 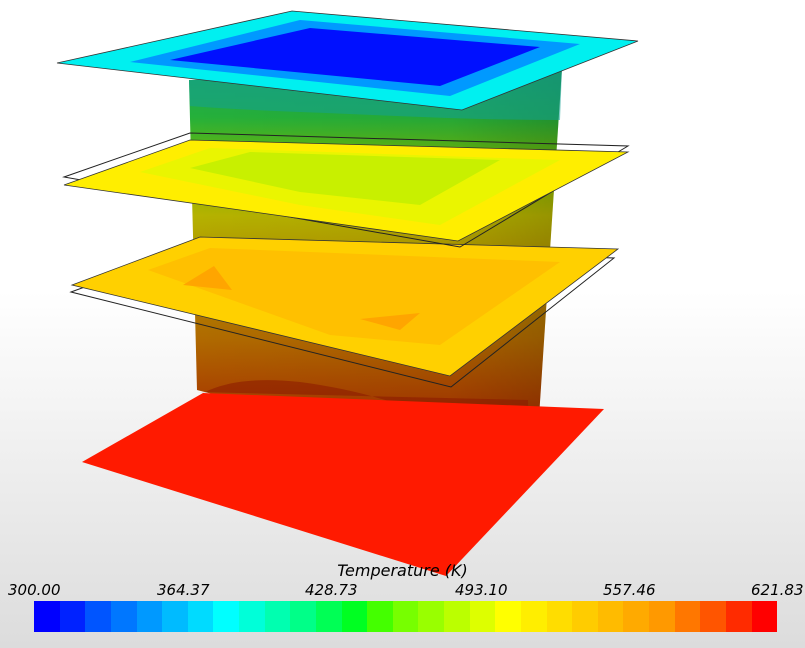 I want to click on colorbar-tick-label: 364.37, so click(x=183, y=590).